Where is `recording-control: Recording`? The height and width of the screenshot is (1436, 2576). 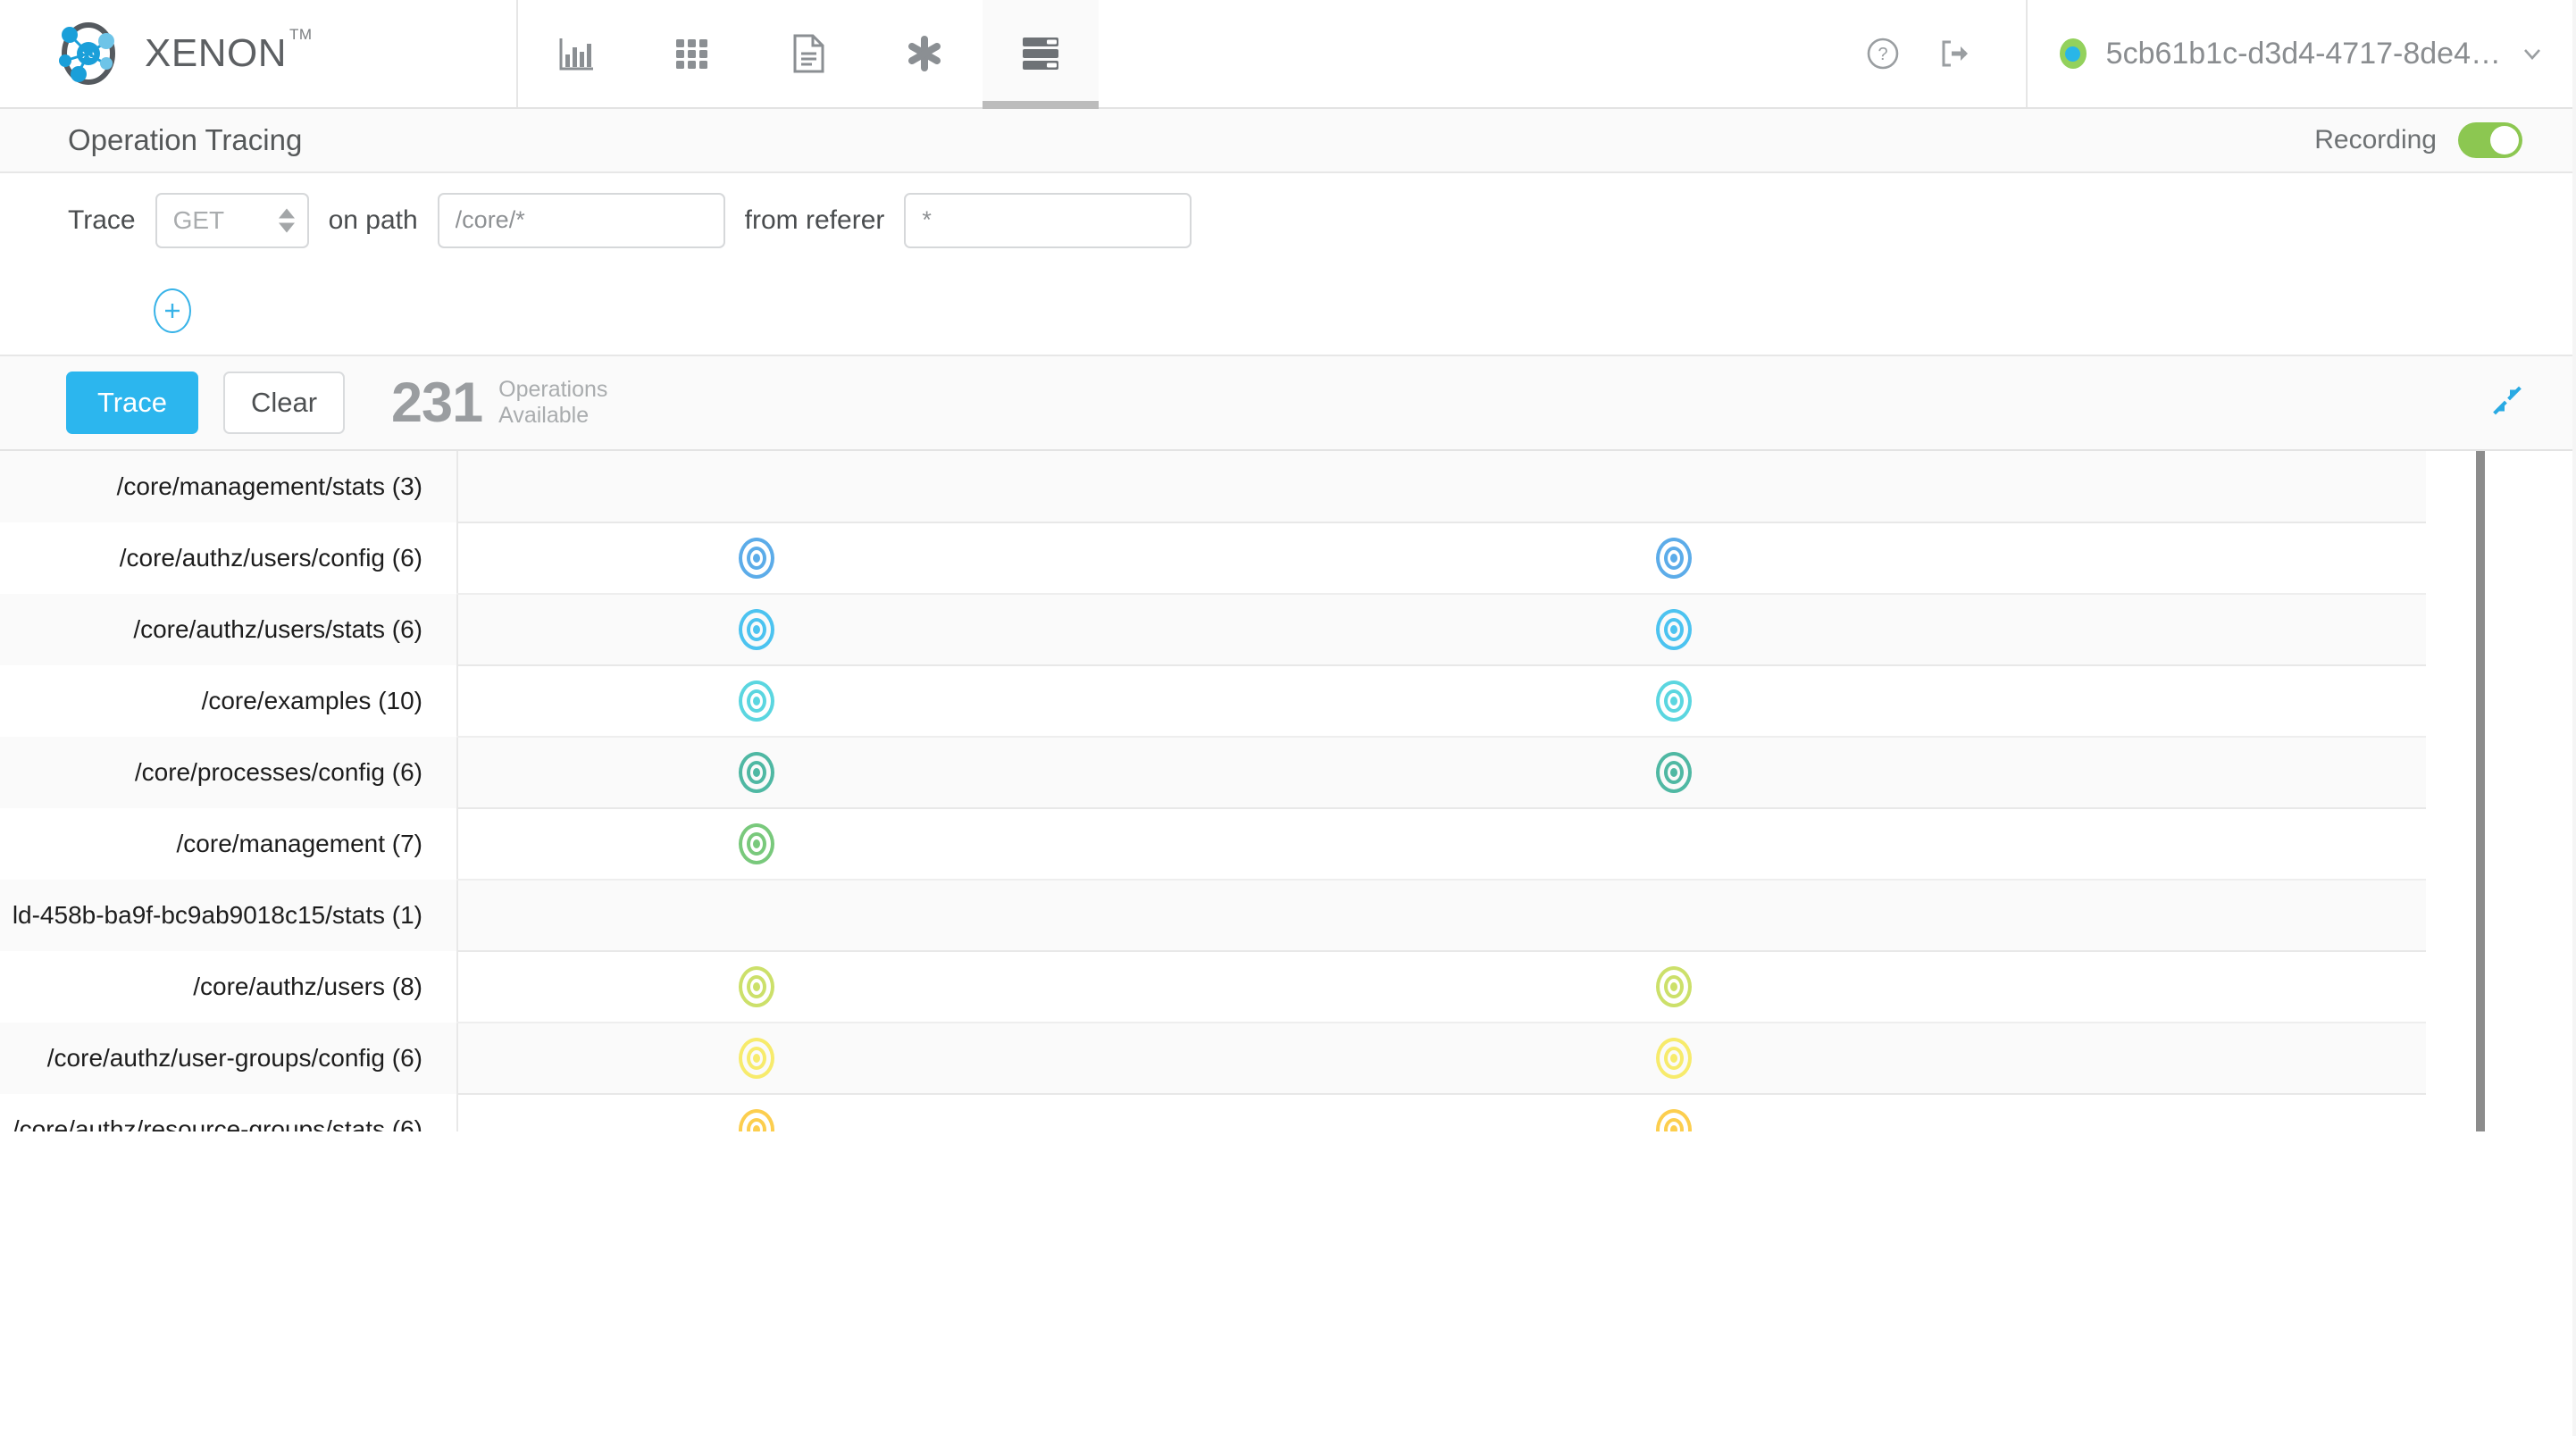
recording-control: Recording is located at coordinates (2418, 140).